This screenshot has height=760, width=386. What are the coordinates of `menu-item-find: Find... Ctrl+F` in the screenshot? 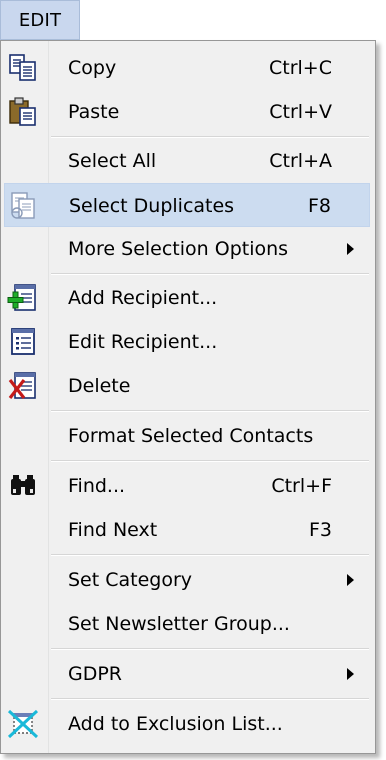 It's located at (187, 486).